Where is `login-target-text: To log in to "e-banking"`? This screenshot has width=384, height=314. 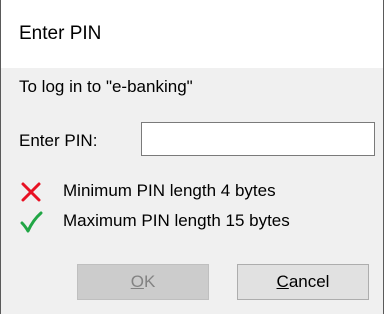 login-target-text: To log in to "e-banking" is located at coordinates (106, 86).